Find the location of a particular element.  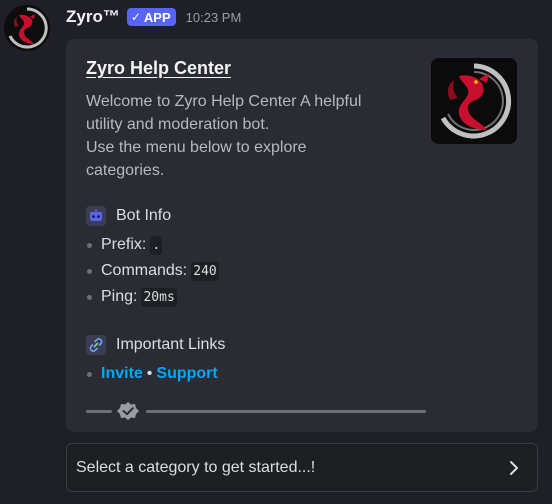

category-select-menu: Select a category to get started...! is located at coordinates (302, 467).